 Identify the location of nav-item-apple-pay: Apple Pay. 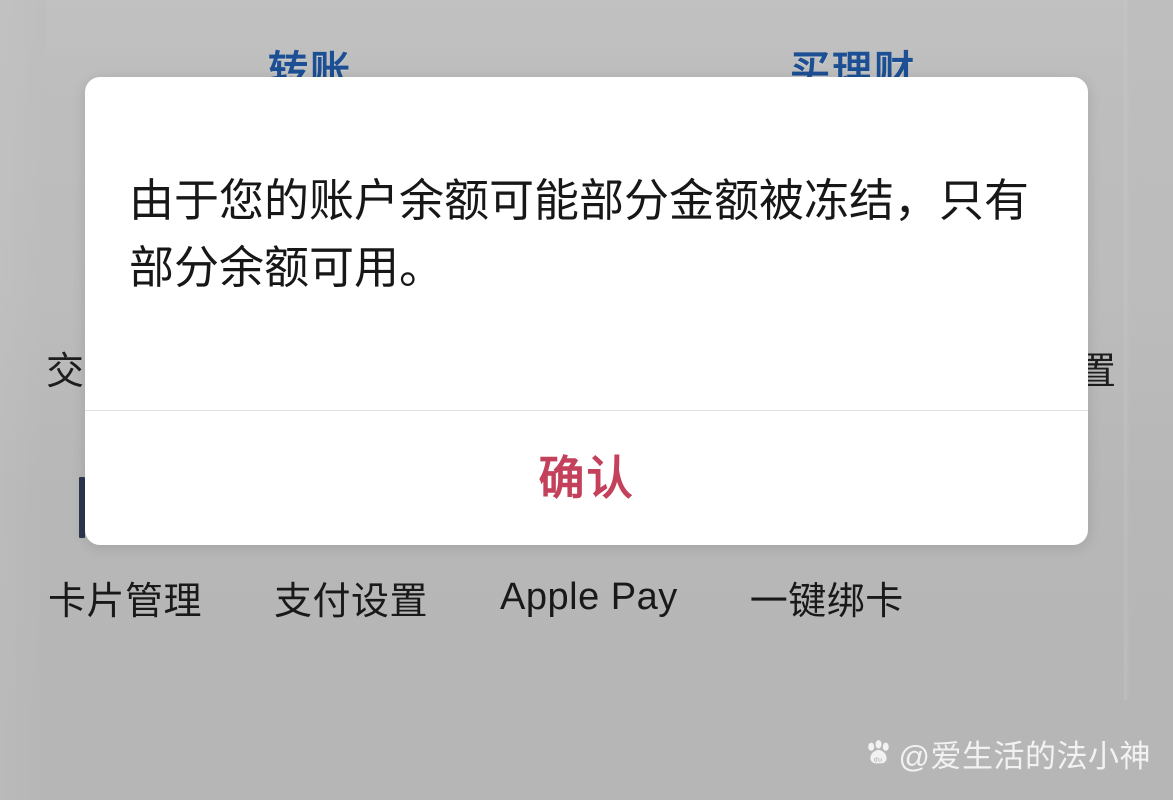
(589, 597).